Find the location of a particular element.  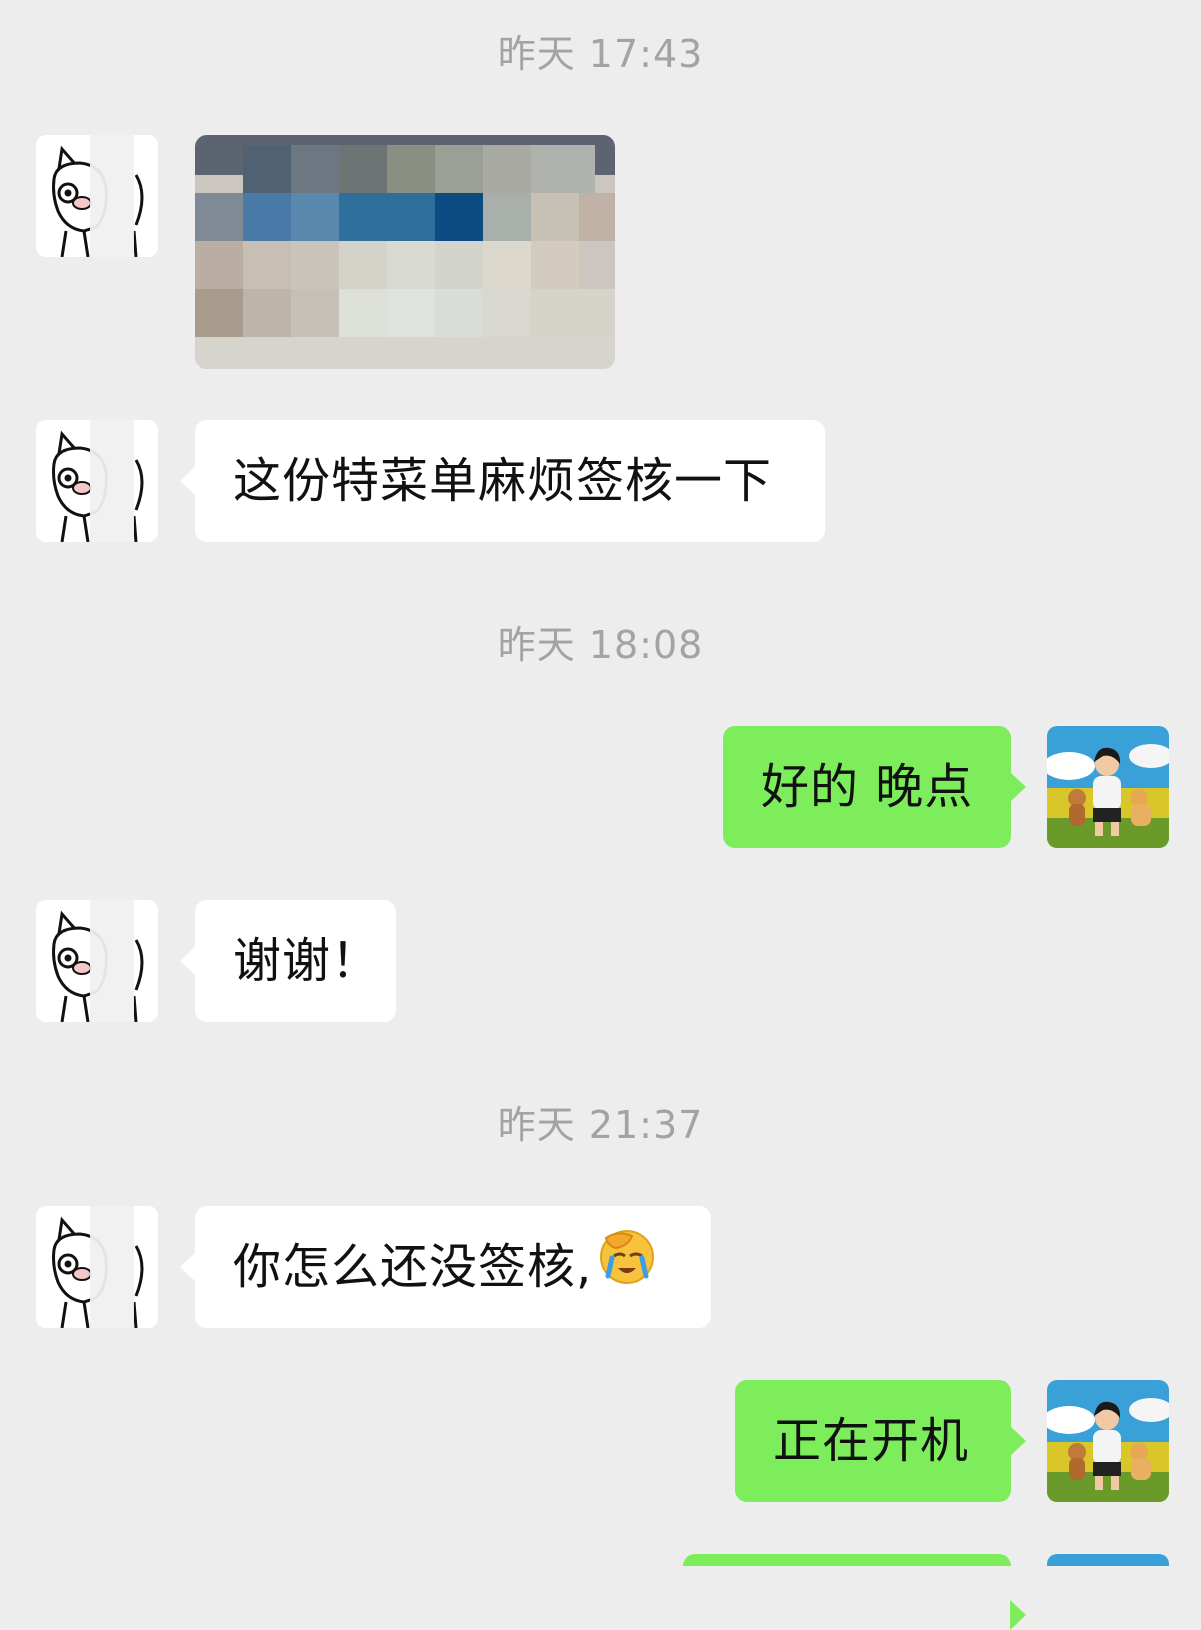

face-palm-crying-emoji-icon is located at coordinates (627, 1270).